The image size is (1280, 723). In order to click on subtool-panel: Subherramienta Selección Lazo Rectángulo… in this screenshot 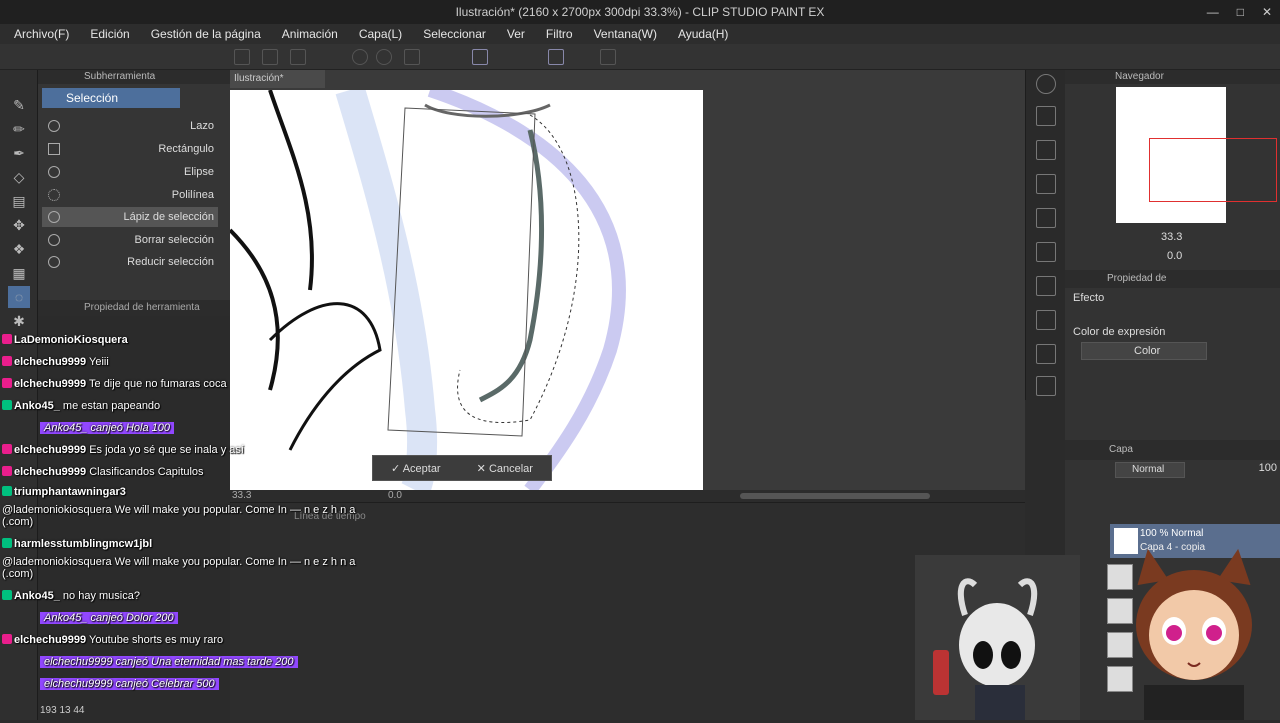, I will do `click(134, 187)`.